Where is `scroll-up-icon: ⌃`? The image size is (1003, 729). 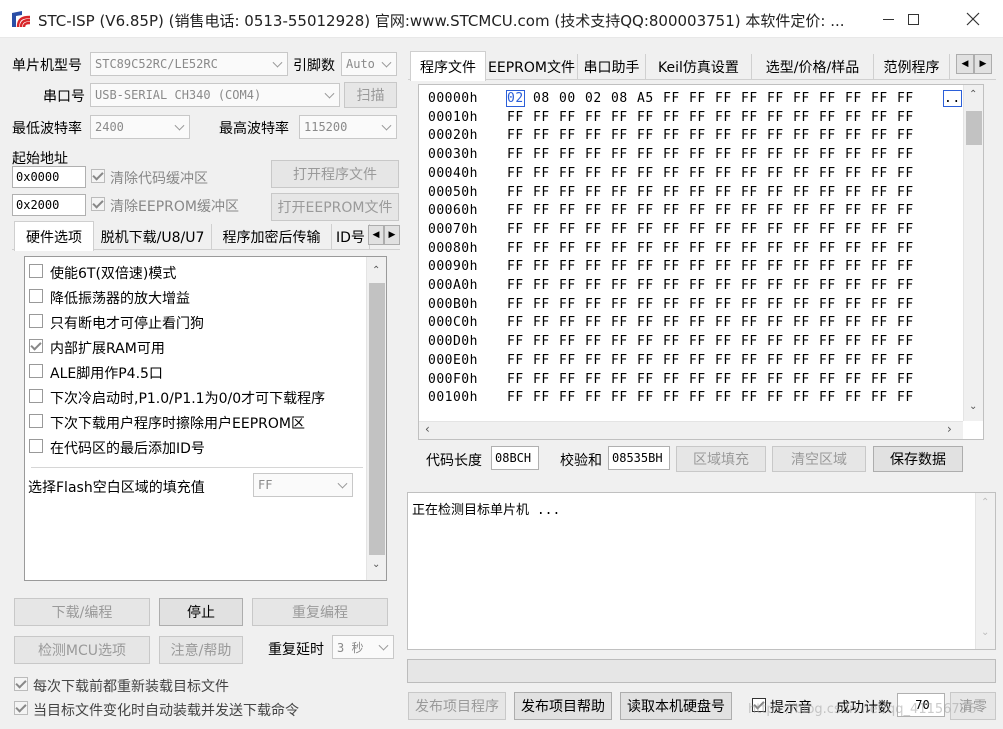 scroll-up-icon: ⌃ is located at coordinates (376, 270).